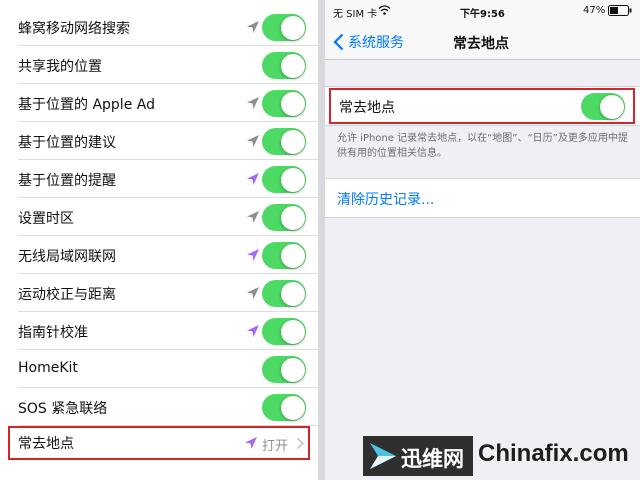 The image size is (640, 480). Describe the element at coordinates (482, 106) in the screenshot. I see `highlight-frame-right` at that location.